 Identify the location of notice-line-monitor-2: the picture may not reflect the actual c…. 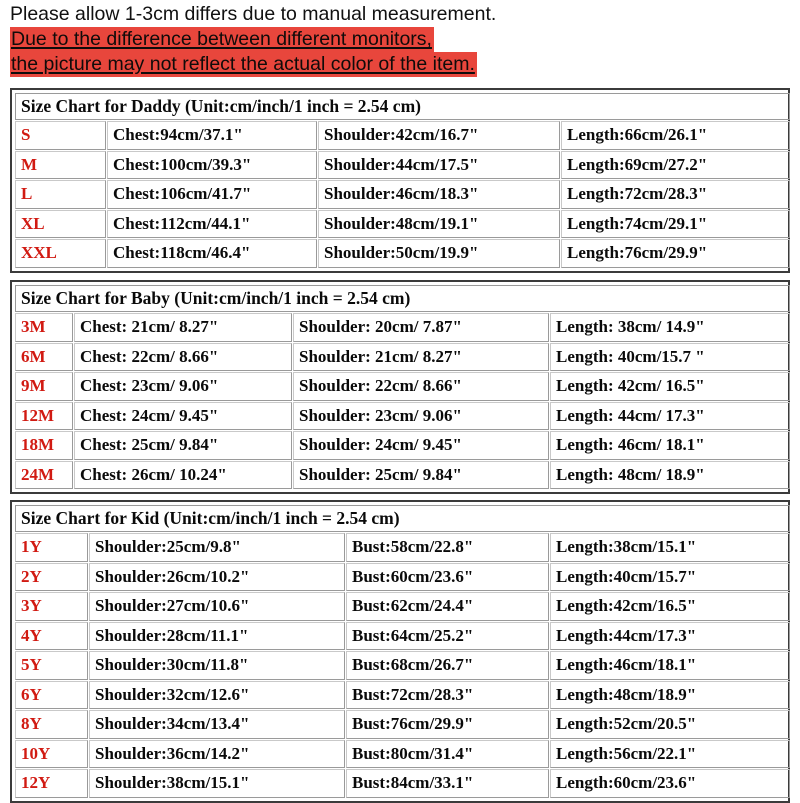
(400, 64).